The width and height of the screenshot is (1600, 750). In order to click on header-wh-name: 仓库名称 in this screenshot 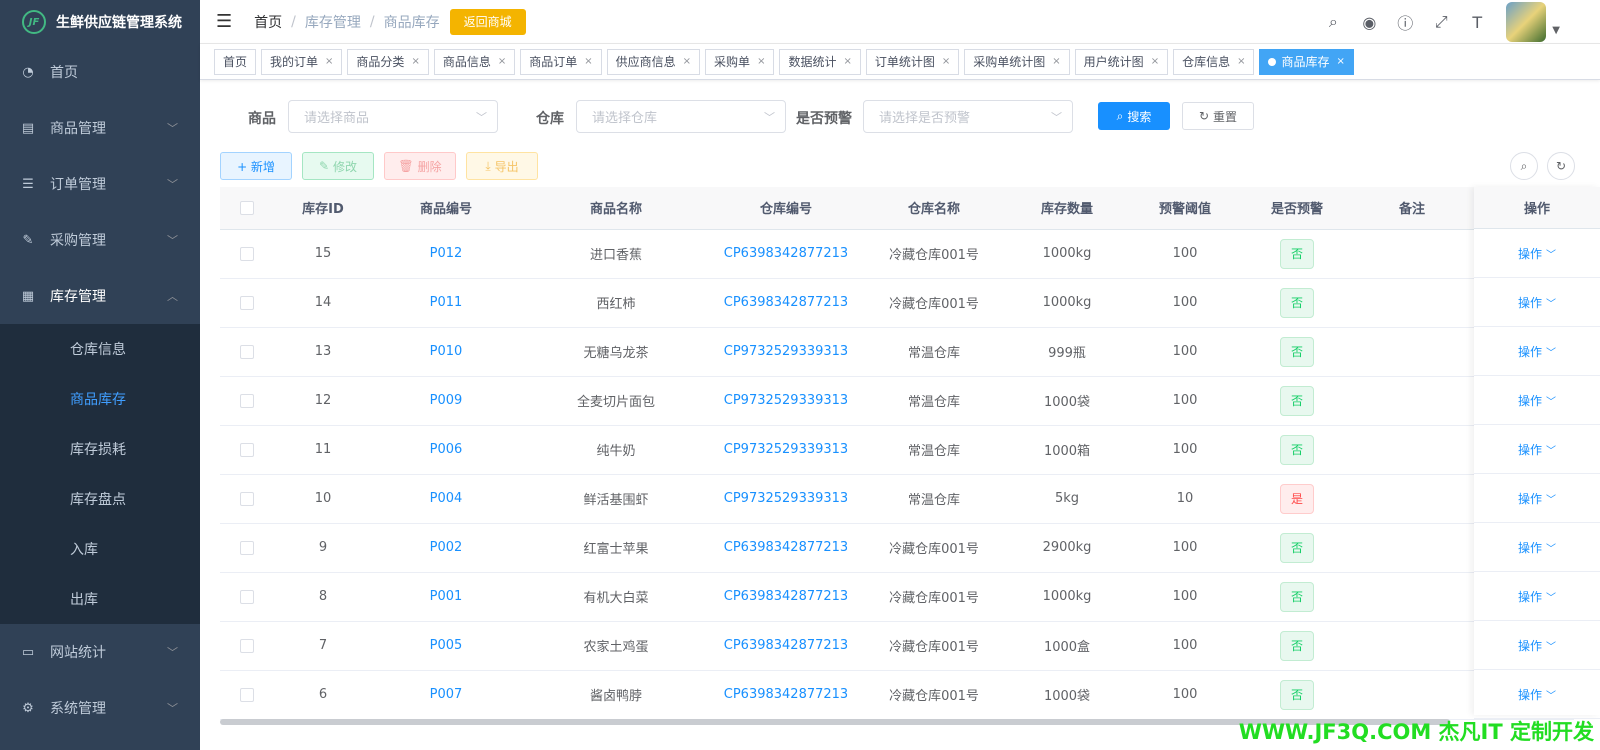, I will do `click(934, 208)`.